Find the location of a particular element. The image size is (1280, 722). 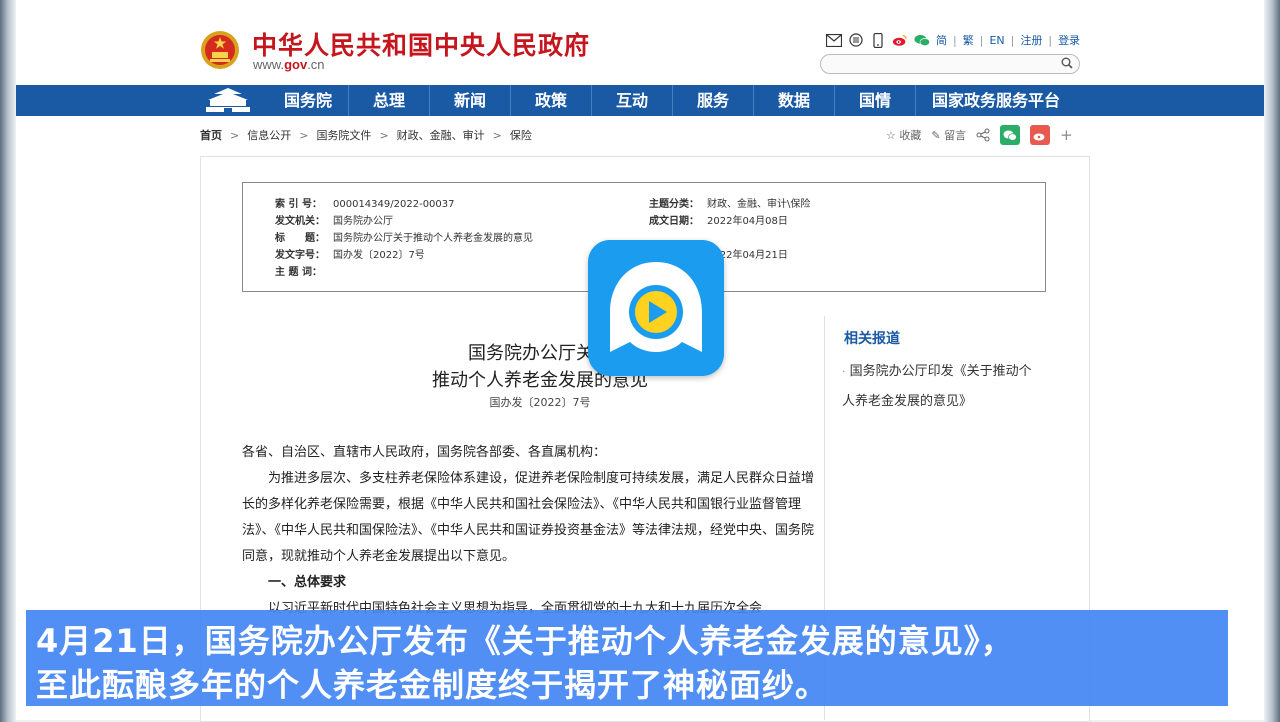

video-app-logo-icon is located at coordinates (656, 308).